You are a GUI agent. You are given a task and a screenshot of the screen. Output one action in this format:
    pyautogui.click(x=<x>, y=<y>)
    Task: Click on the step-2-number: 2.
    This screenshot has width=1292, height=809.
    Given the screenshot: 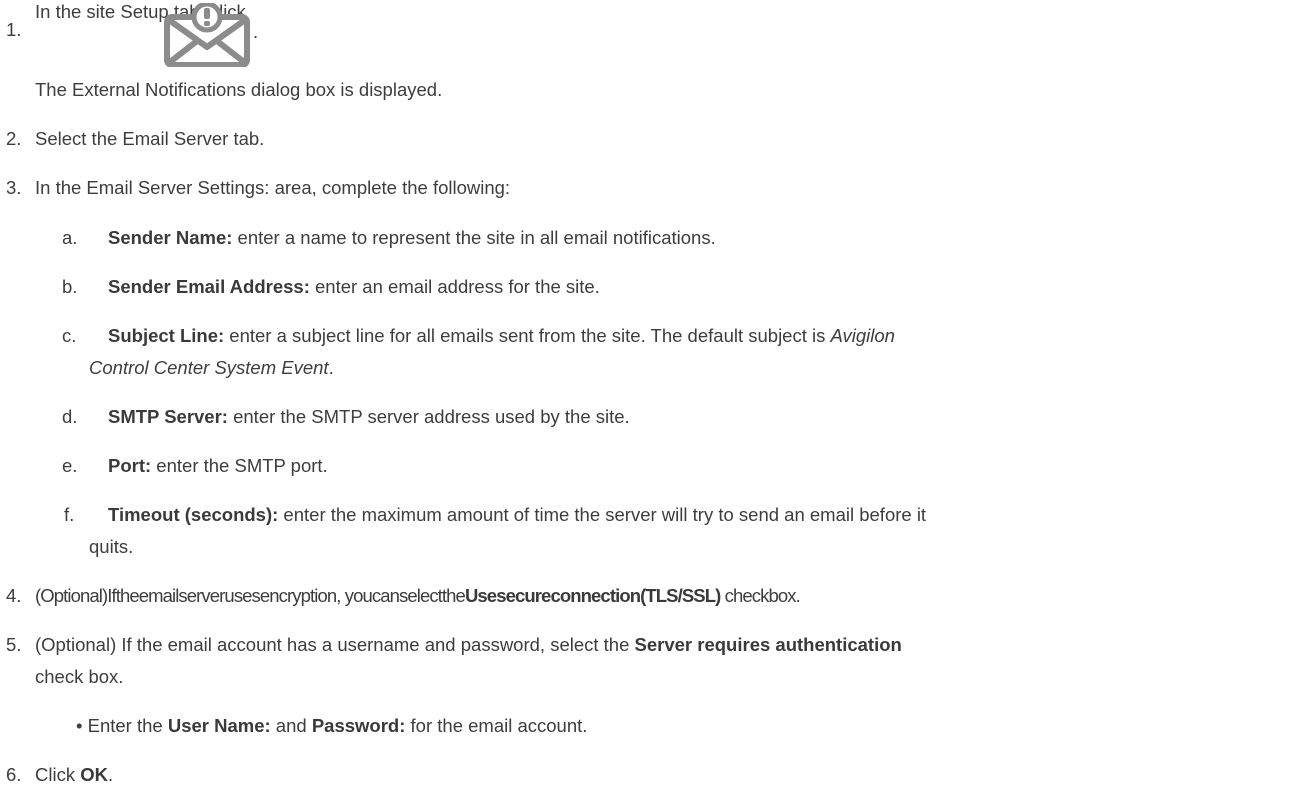 What is the action you would take?
    pyautogui.click(x=14, y=138)
    